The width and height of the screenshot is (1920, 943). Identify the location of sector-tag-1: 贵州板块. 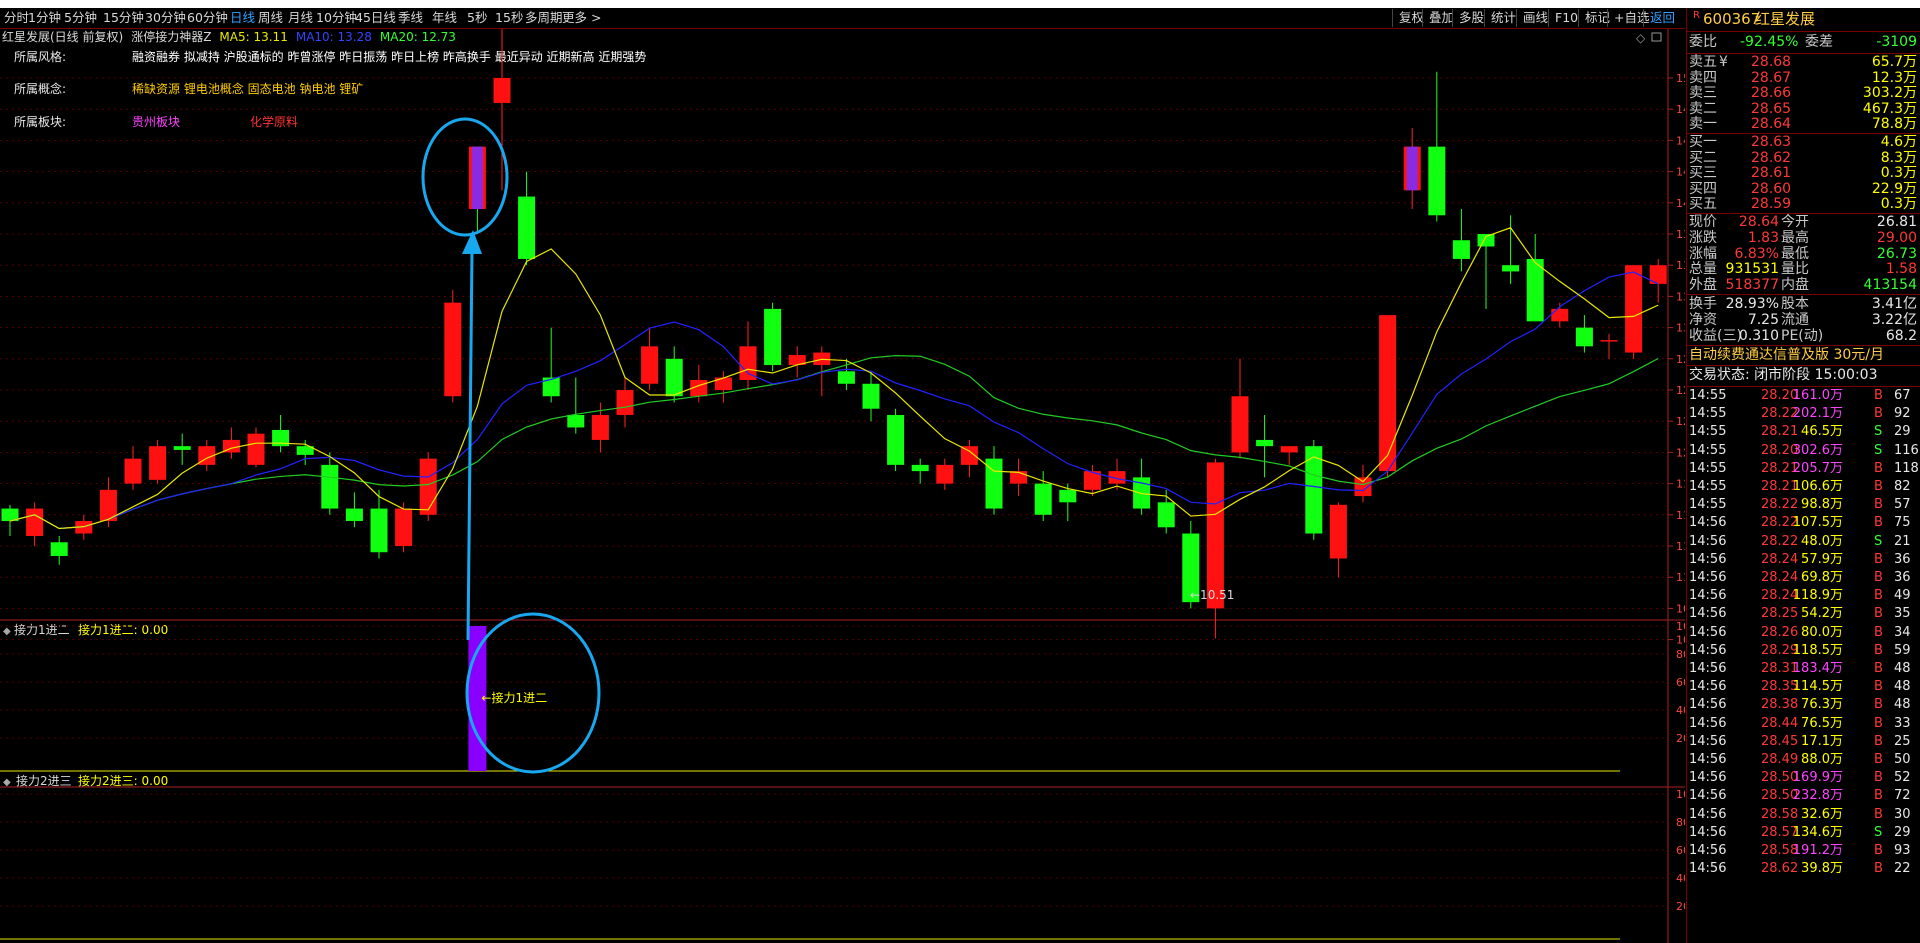
(156, 122).